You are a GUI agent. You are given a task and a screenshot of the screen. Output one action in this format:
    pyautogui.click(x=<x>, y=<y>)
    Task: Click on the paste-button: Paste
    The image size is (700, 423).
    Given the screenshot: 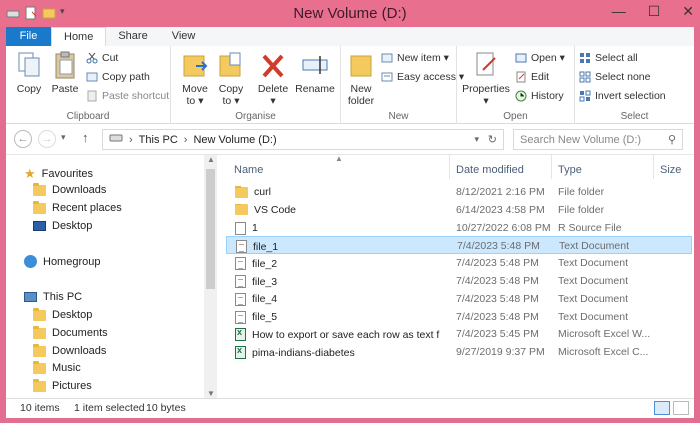 What is the action you would take?
    pyautogui.click(x=65, y=72)
    